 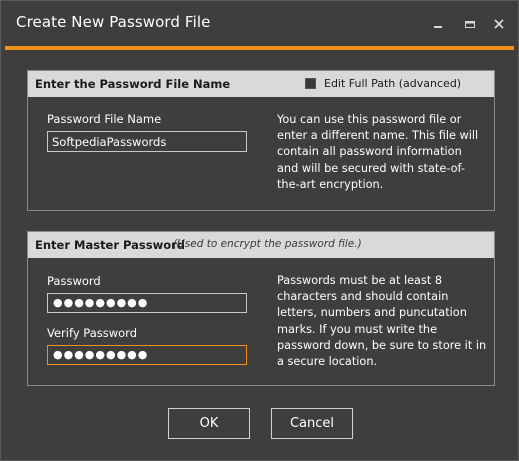 I want to click on restore-icon, so click(x=470, y=24).